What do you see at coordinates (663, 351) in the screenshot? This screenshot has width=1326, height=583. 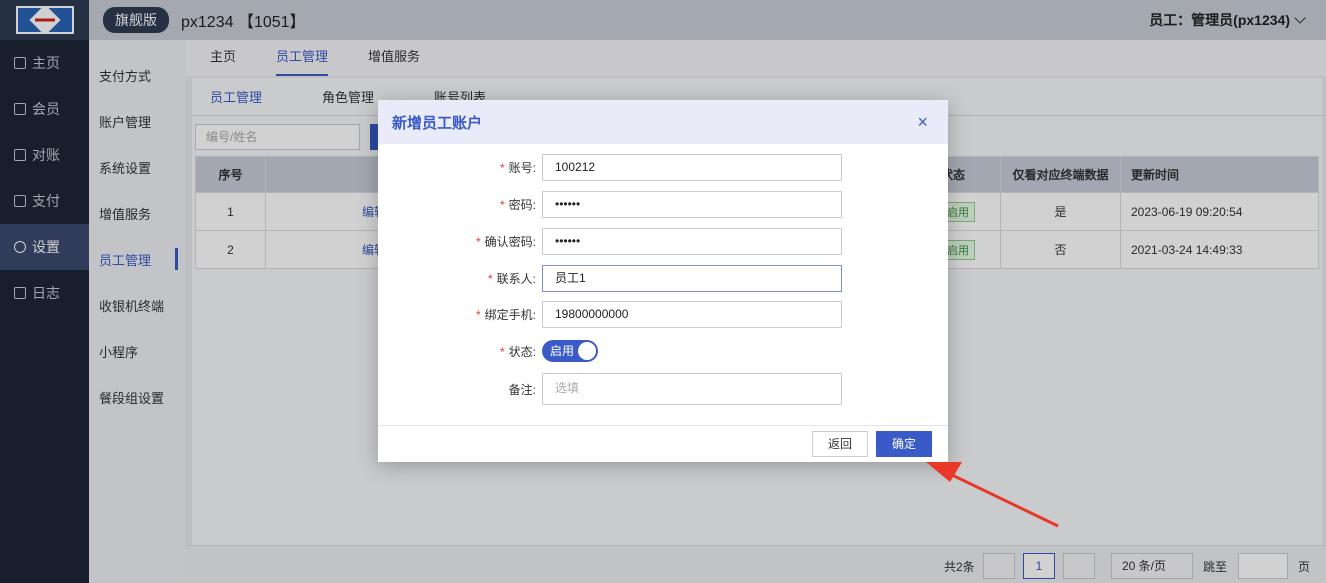 I see `form-row-status: * 状态: 启用` at bounding box center [663, 351].